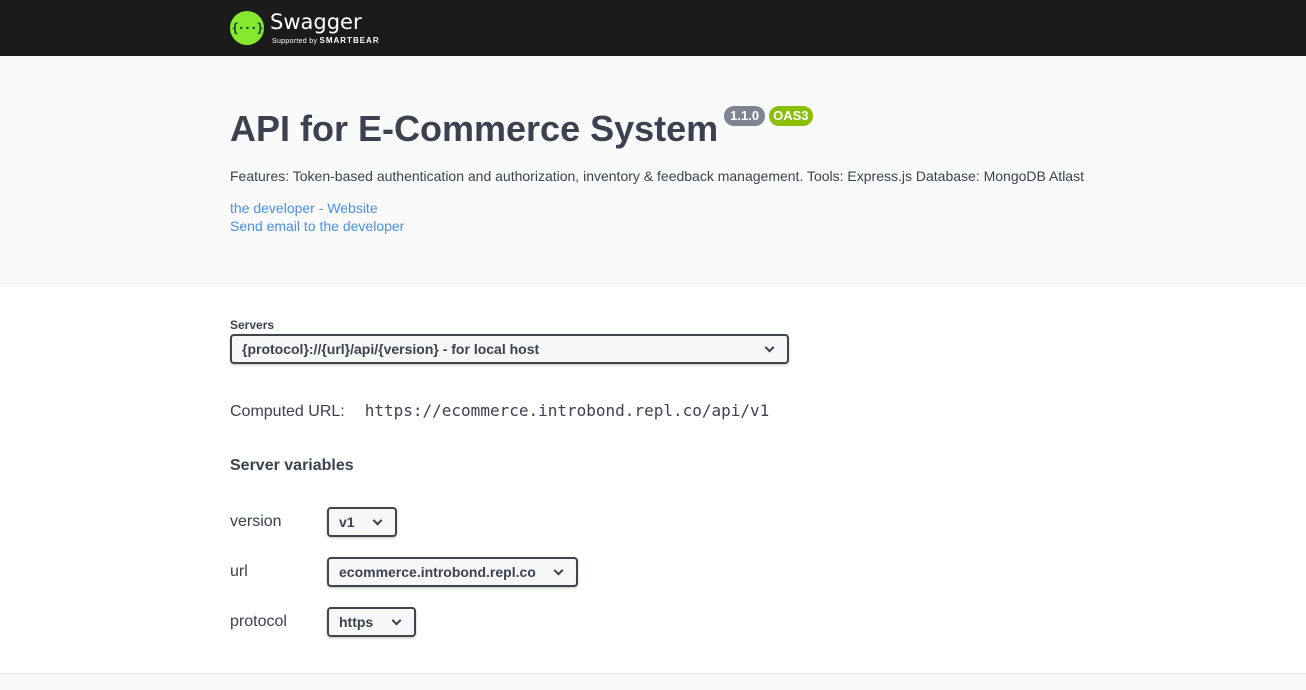  I want to click on protocol-select-value: https, so click(356, 622).